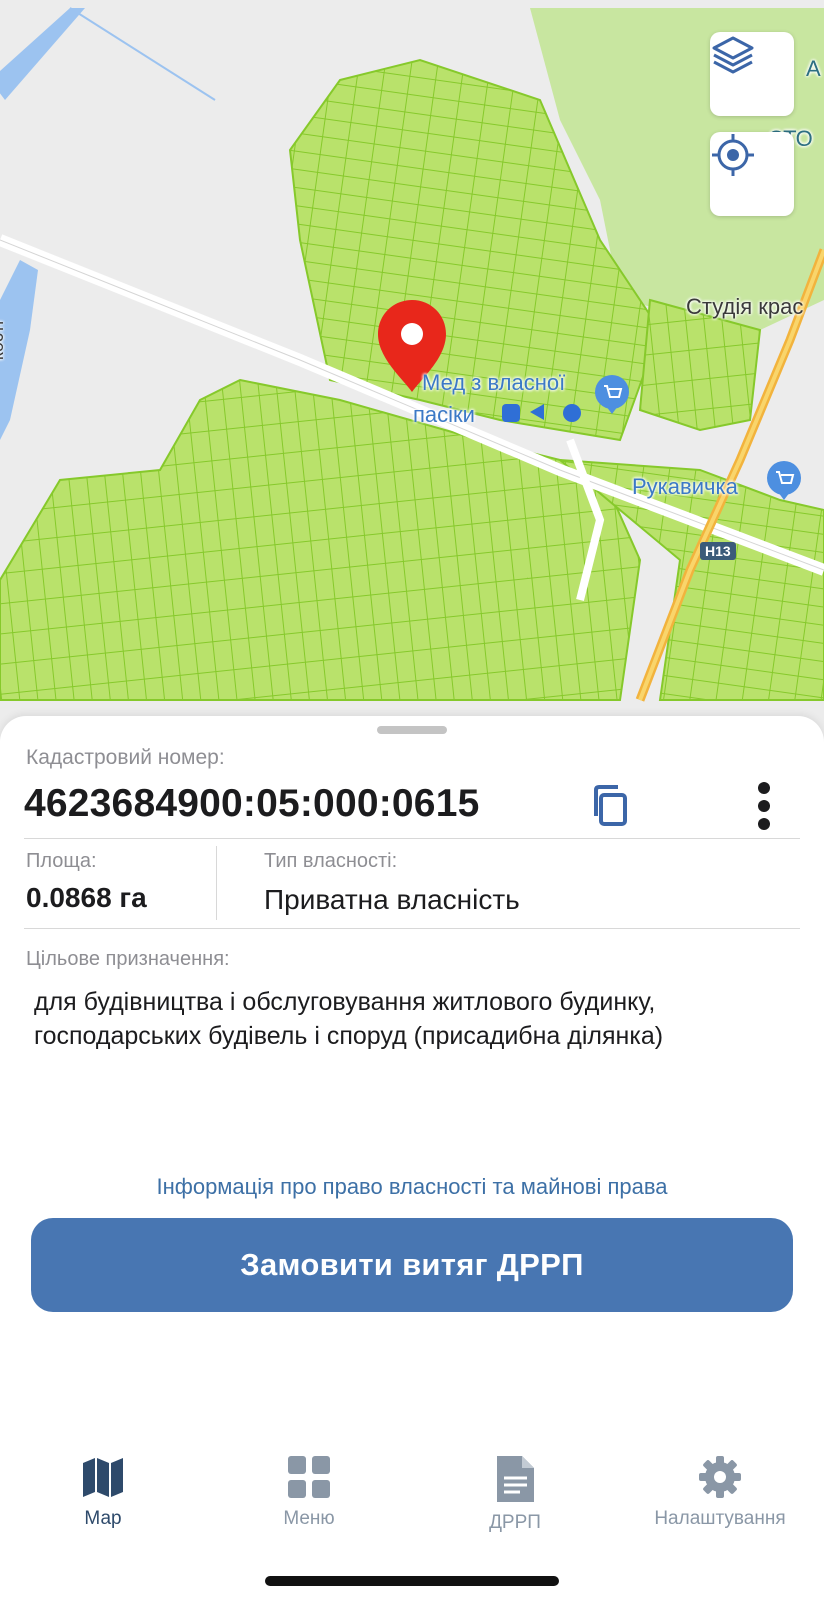 The width and height of the screenshot is (824, 1600). What do you see at coordinates (720, 1518) in the screenshot?
I see `tab-label: Налаштування` at bounding box center [720, 1518].